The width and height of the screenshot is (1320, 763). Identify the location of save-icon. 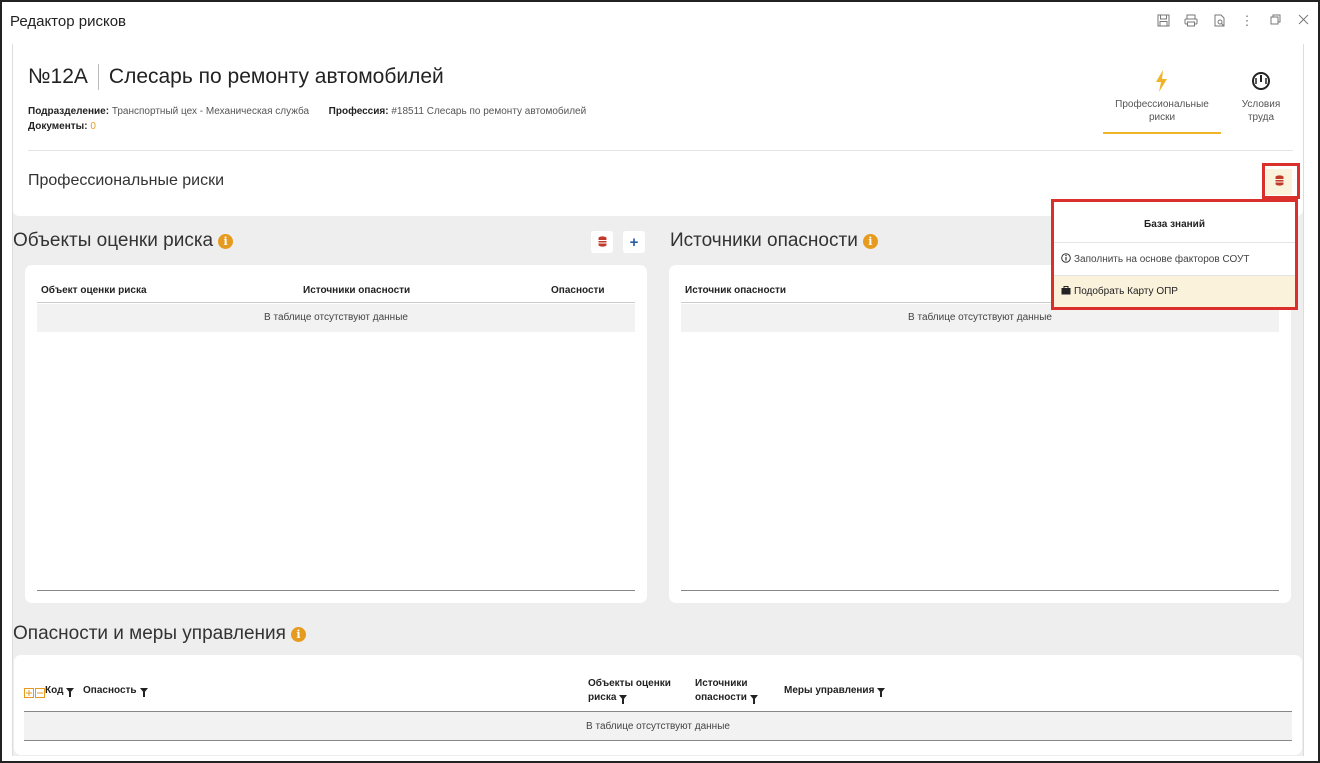
(1163, 21).